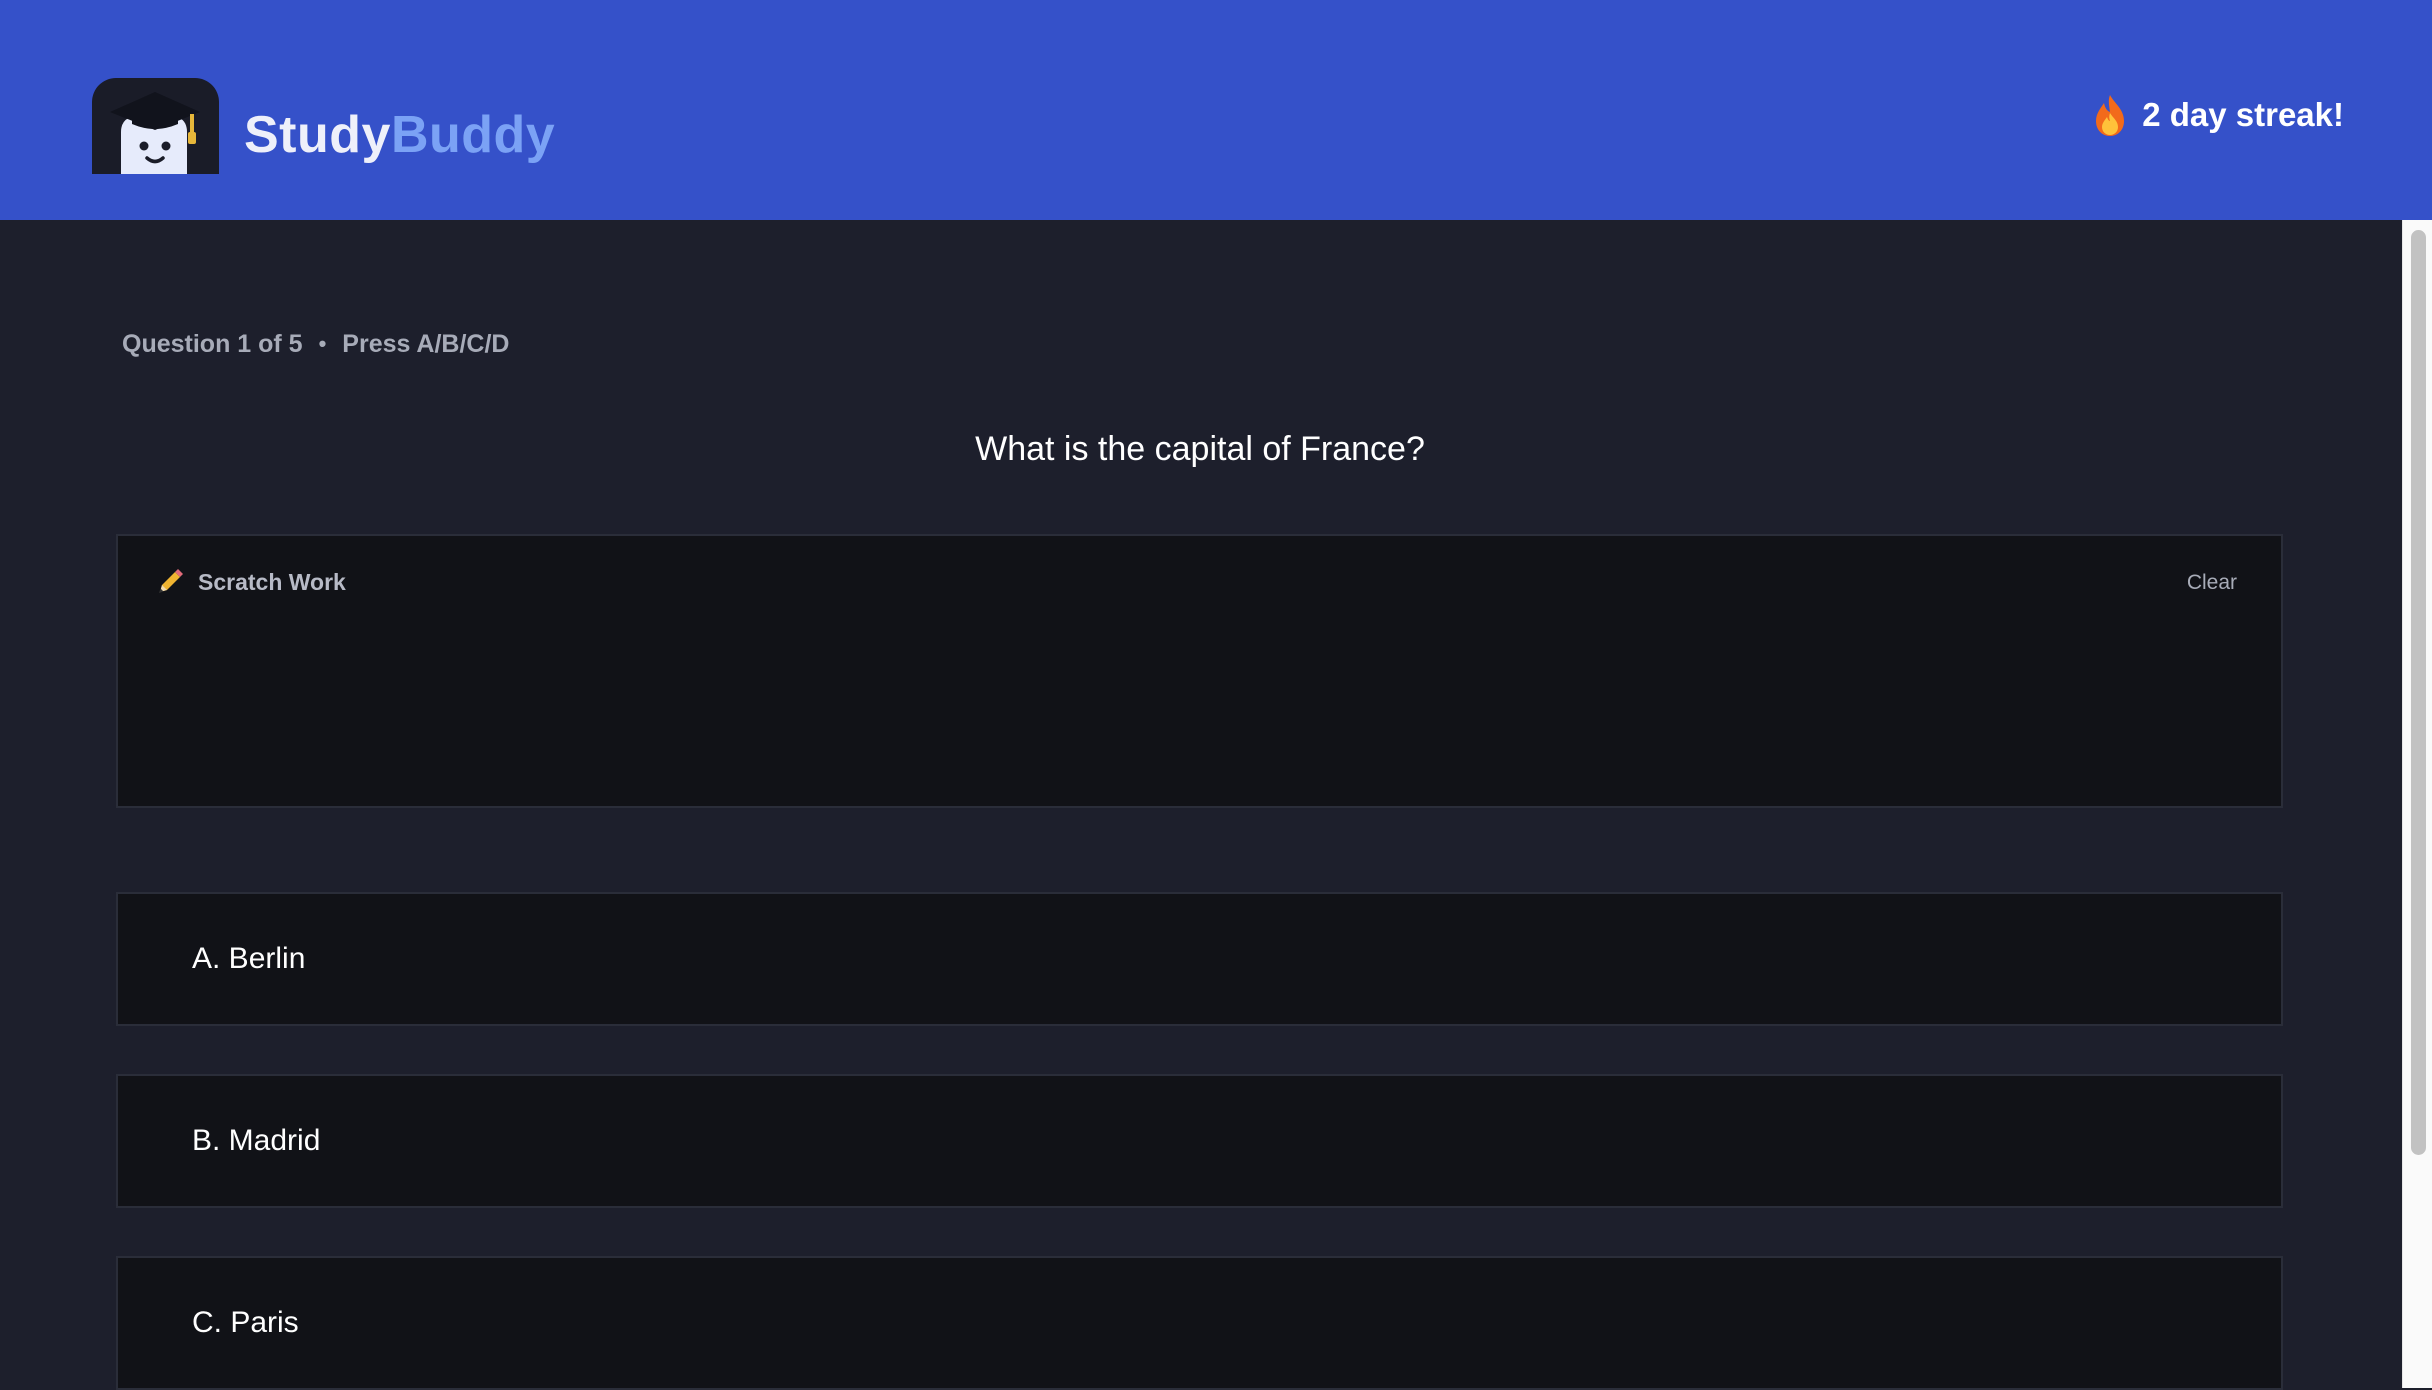  What do you see at coordinates (245, 1322) in the screenshot?
I see `answer-option-label: C. Paris` at bounding box center [245, 1322].